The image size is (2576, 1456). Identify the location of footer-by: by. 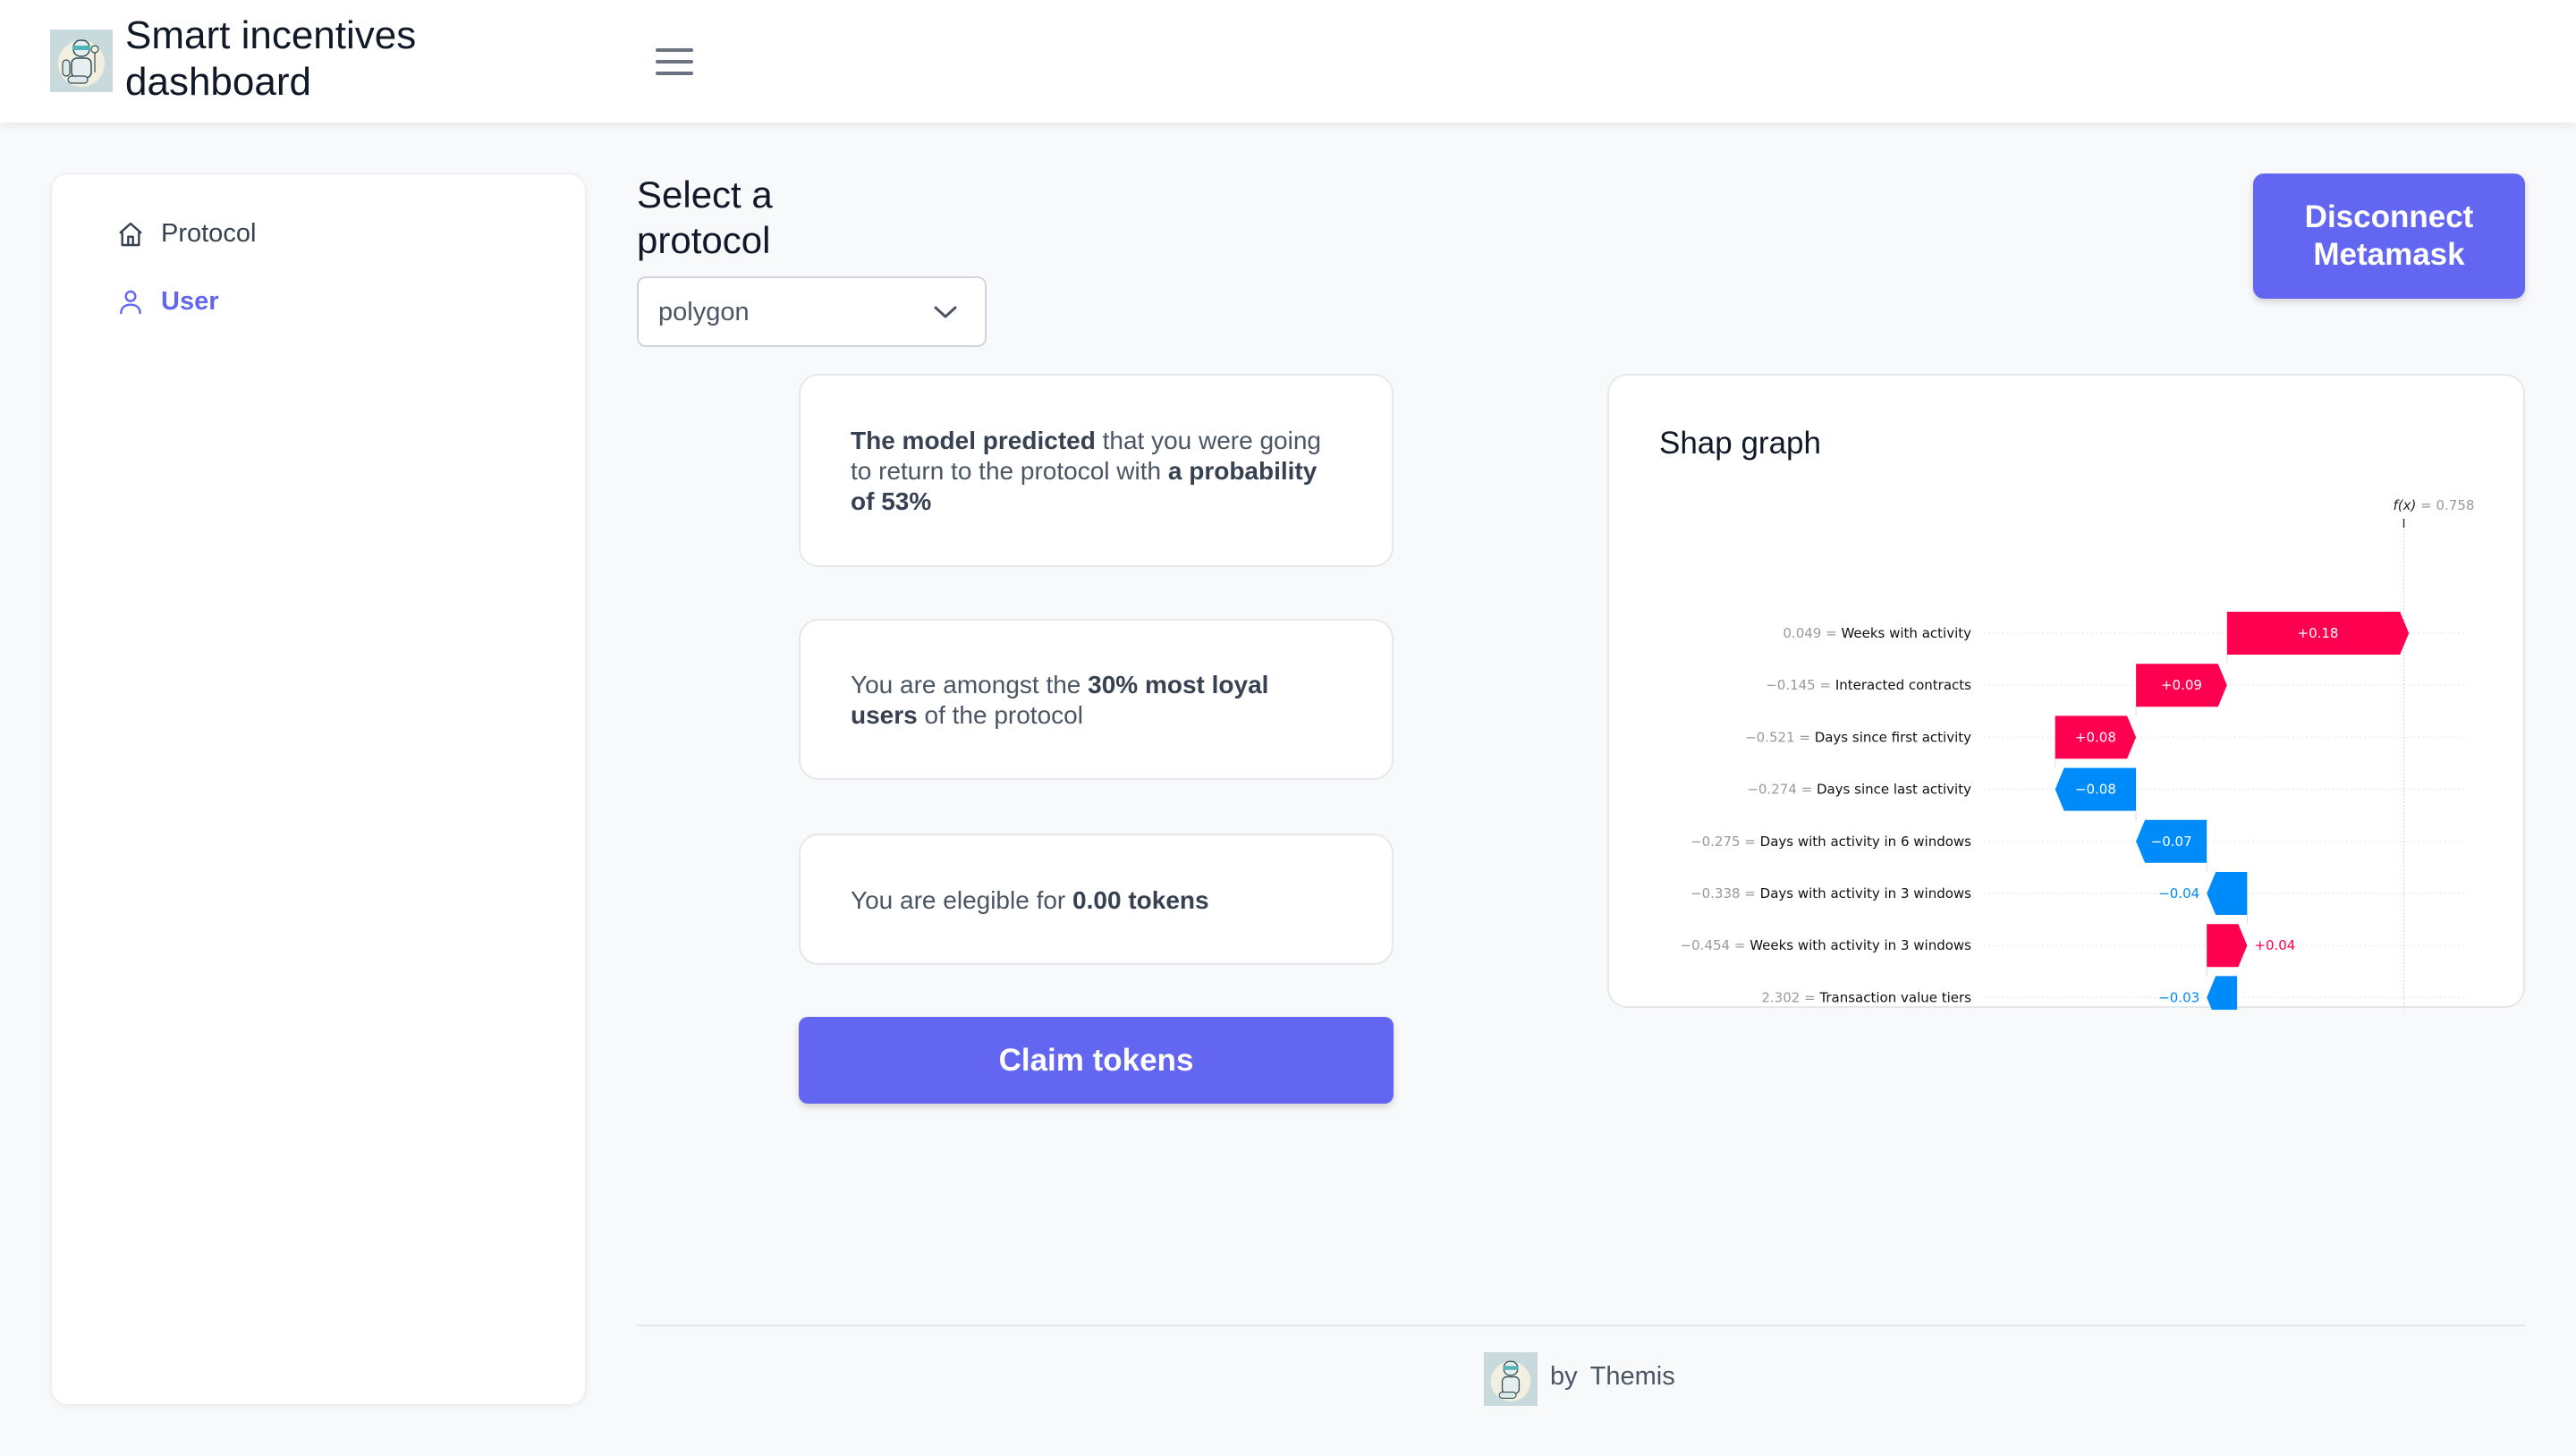
(1564, 1376).